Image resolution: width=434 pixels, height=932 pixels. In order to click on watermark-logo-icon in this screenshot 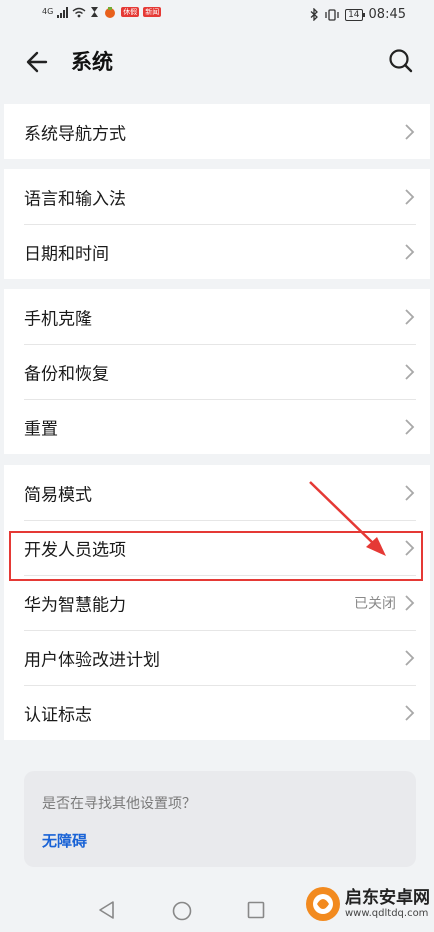, I will do `click(323, 904)`.